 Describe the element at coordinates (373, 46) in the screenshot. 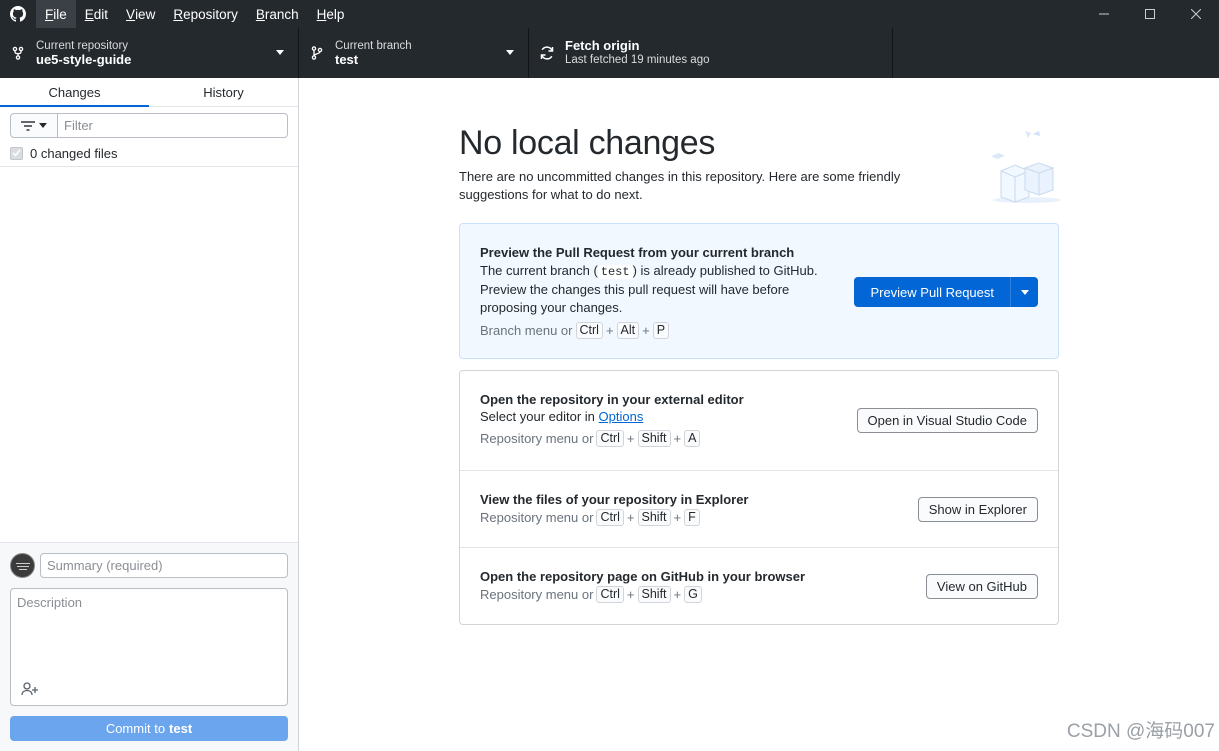

I see `branch-label: Current branch` at that location.